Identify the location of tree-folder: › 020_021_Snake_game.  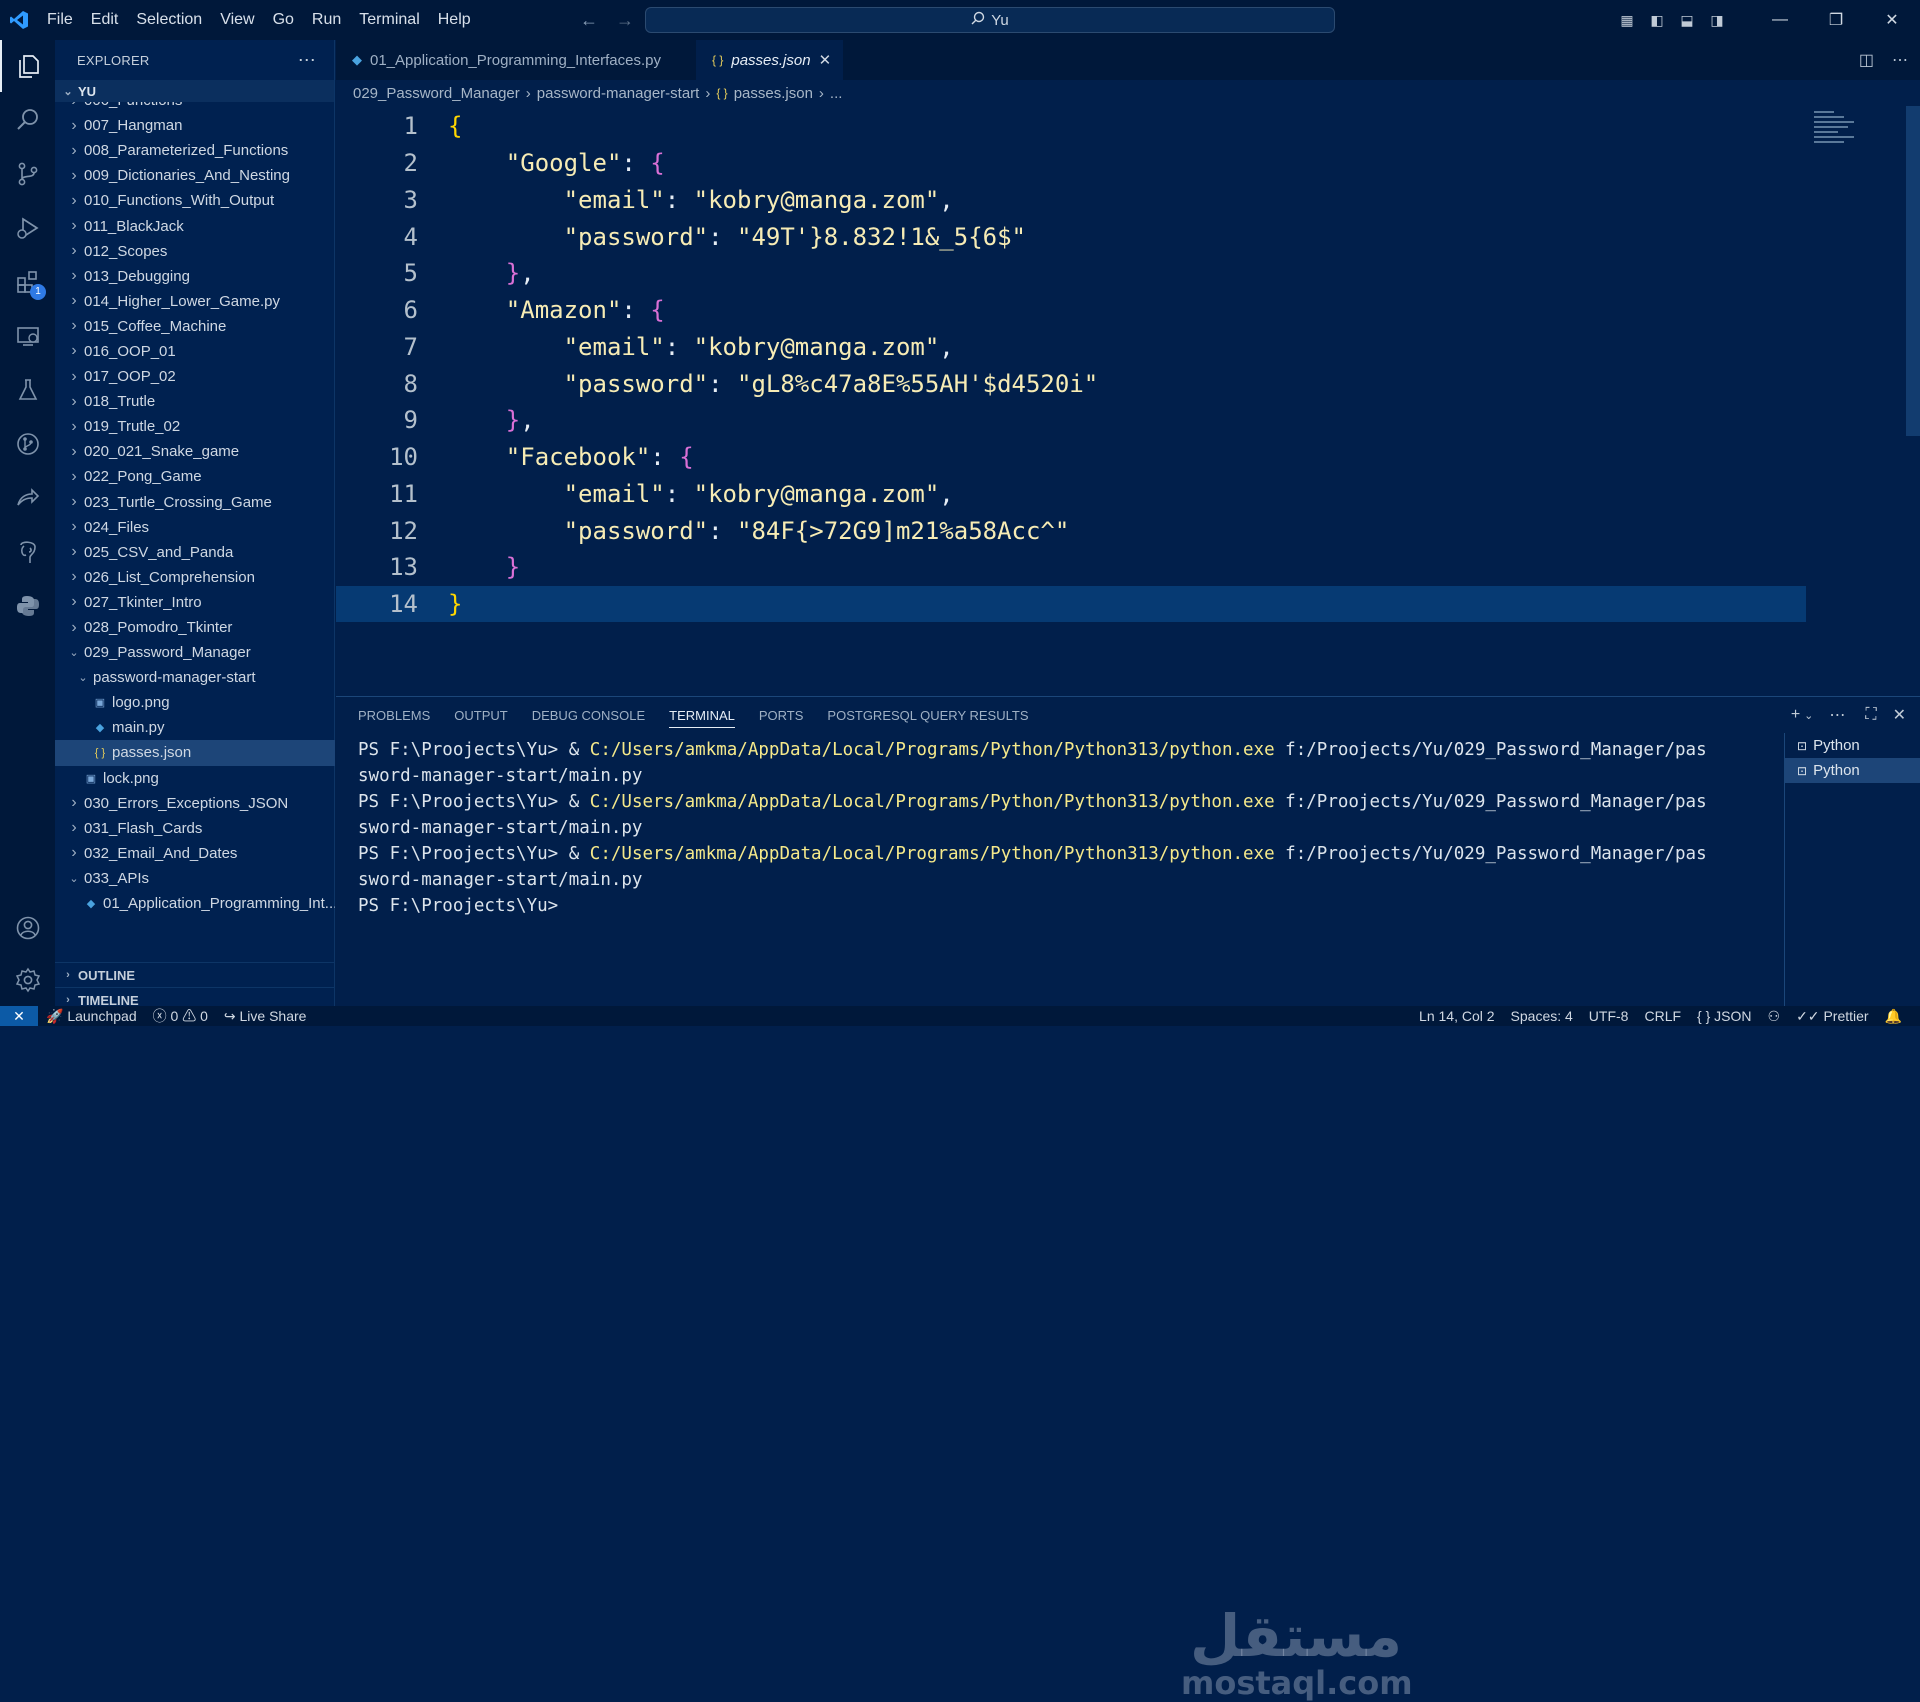
(195, 451).